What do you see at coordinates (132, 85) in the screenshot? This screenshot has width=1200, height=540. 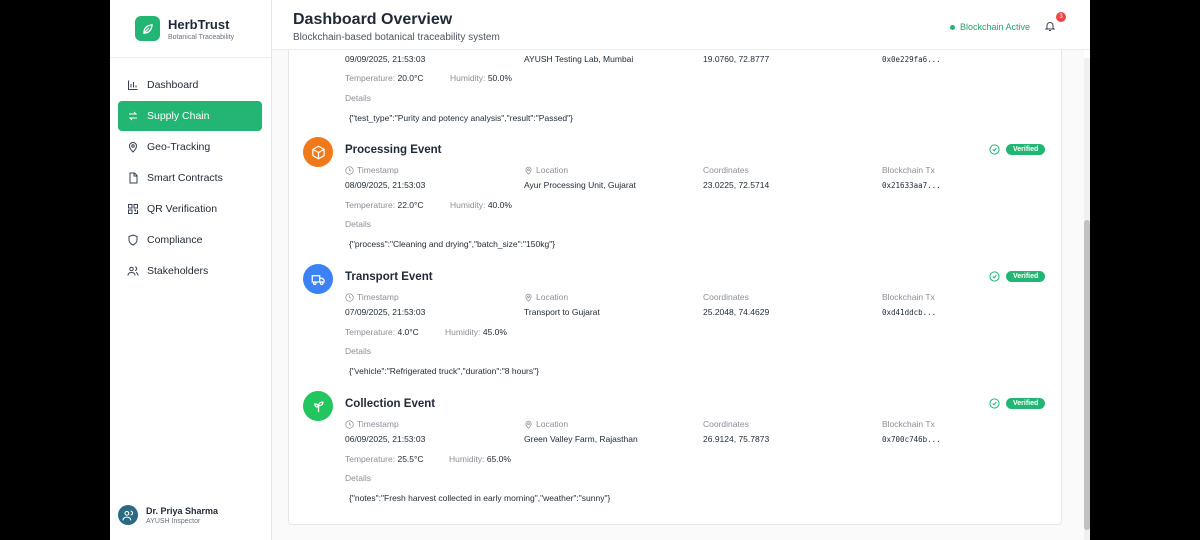 I see `bar-chart-icon` at bounding box center [132, 85].